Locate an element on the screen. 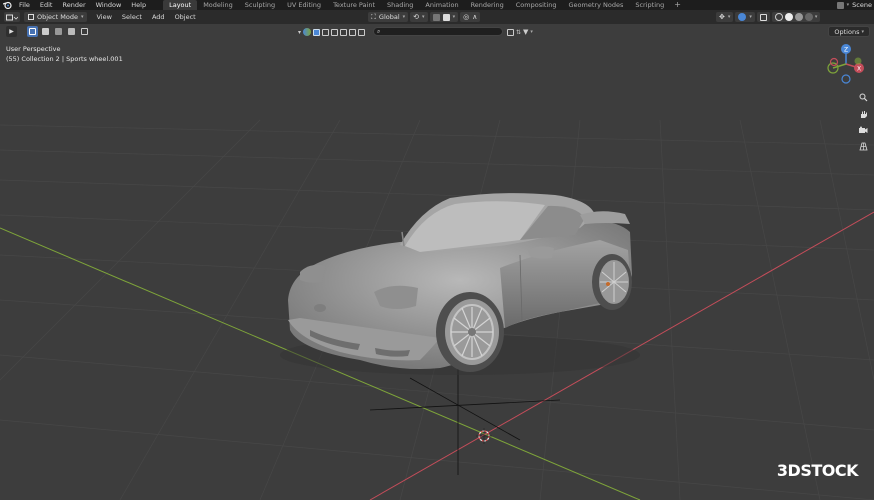 The width and height of the screenshot is (874, 500). shading-modes: ▾ is located at coordinates (796, 17).